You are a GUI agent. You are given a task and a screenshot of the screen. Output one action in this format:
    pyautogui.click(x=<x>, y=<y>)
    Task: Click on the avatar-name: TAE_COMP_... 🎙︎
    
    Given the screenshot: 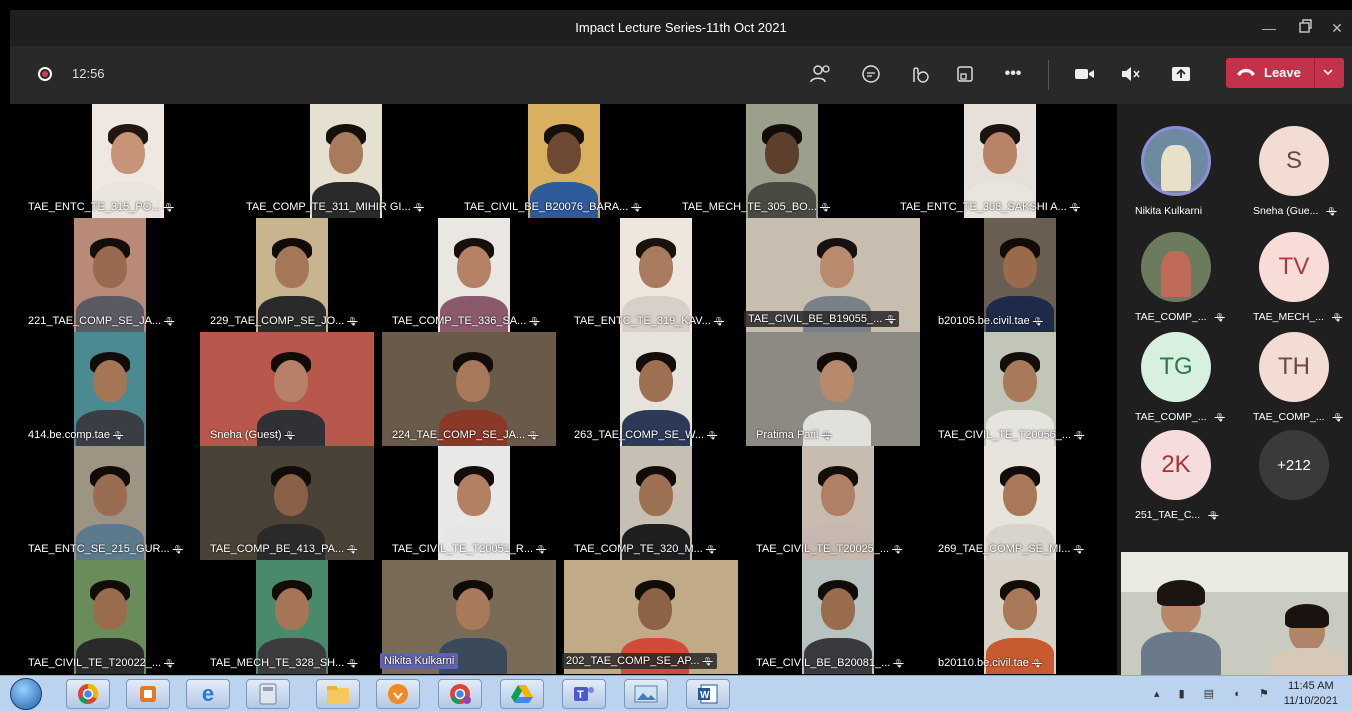 What is the action you would take?
    pyautogui.click(x=1180, y=317)
    